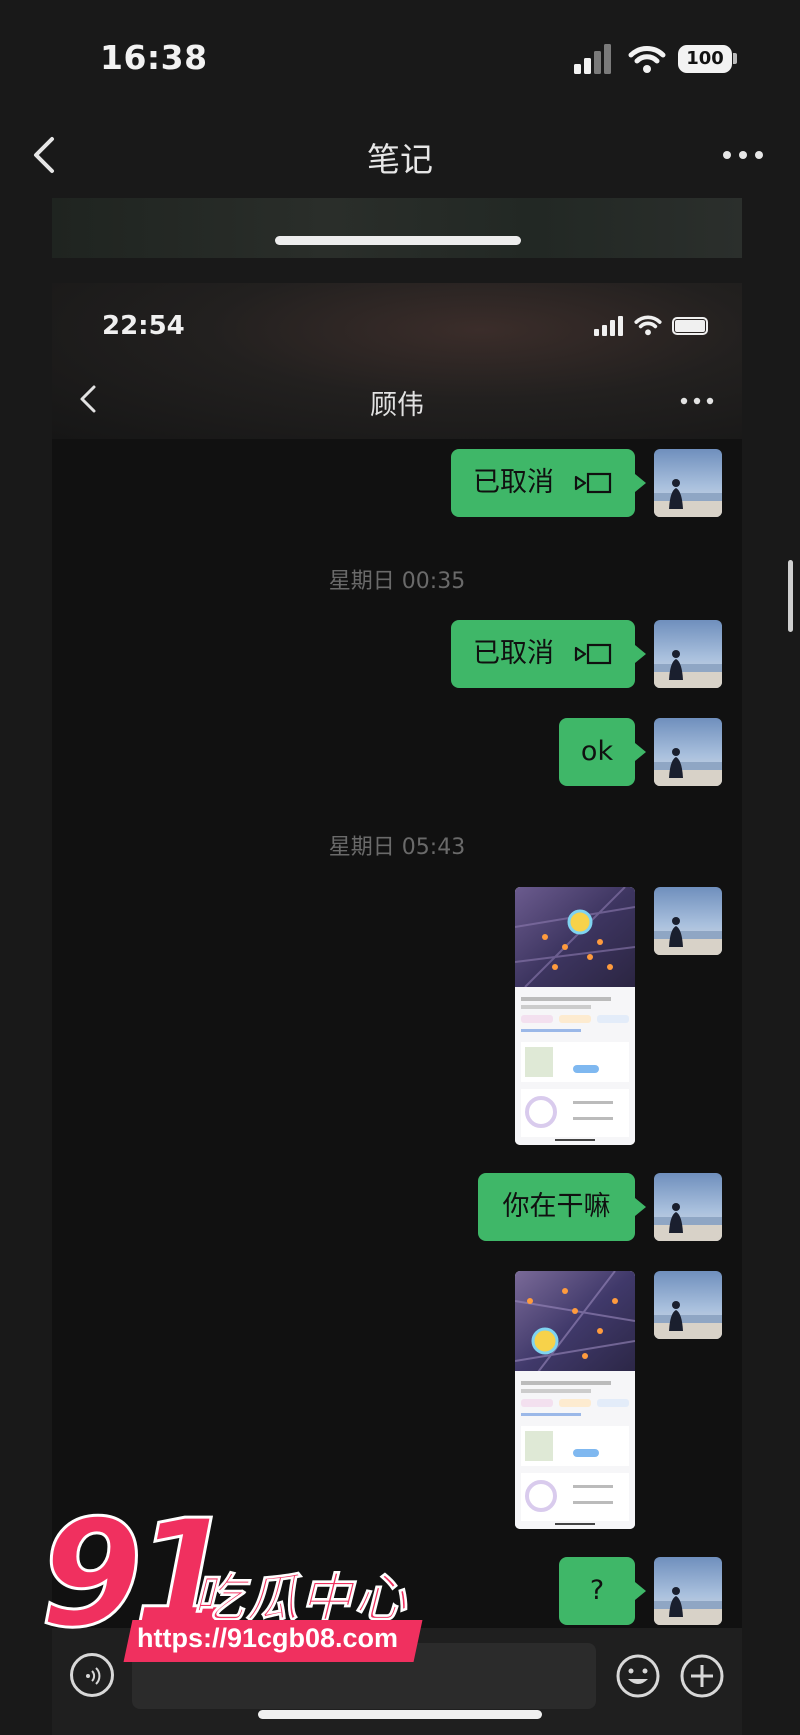  What do you see at coordinates (705, 59) in the screenshot?
I see `battery-icon: 100` at bounding box center [705, 59].